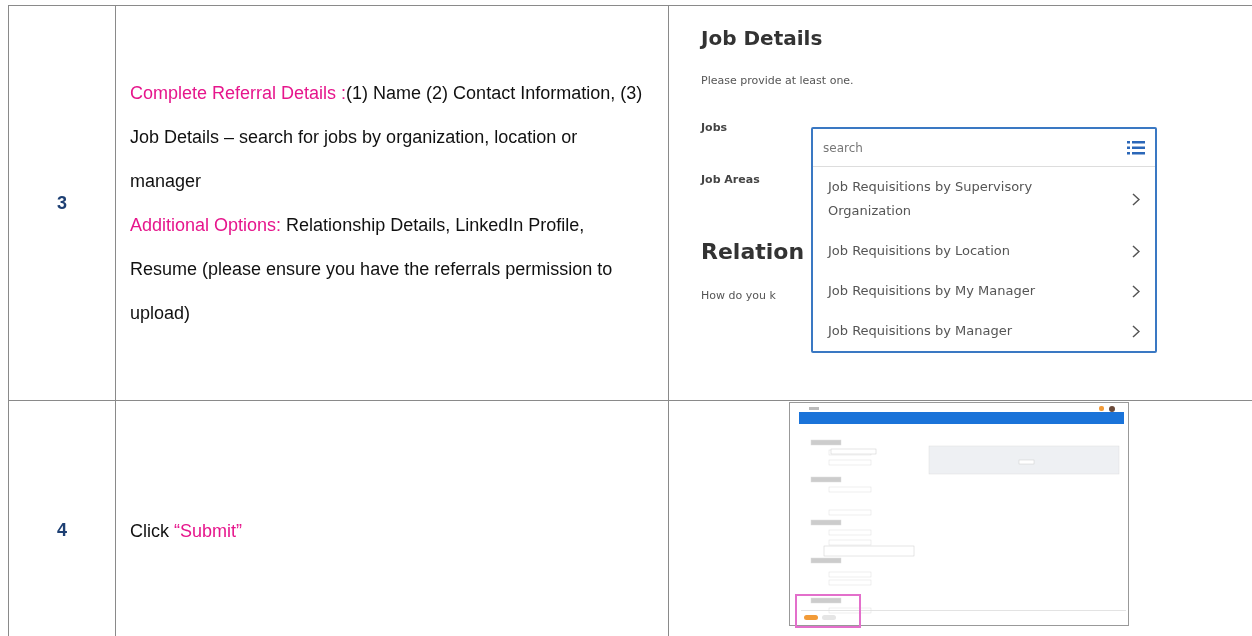 This screenshot has height=636, width=1252. What do you see at coordinates (1136, 147) in the screenshot?
I see `list-icon` at bounding box center [1136, 147].